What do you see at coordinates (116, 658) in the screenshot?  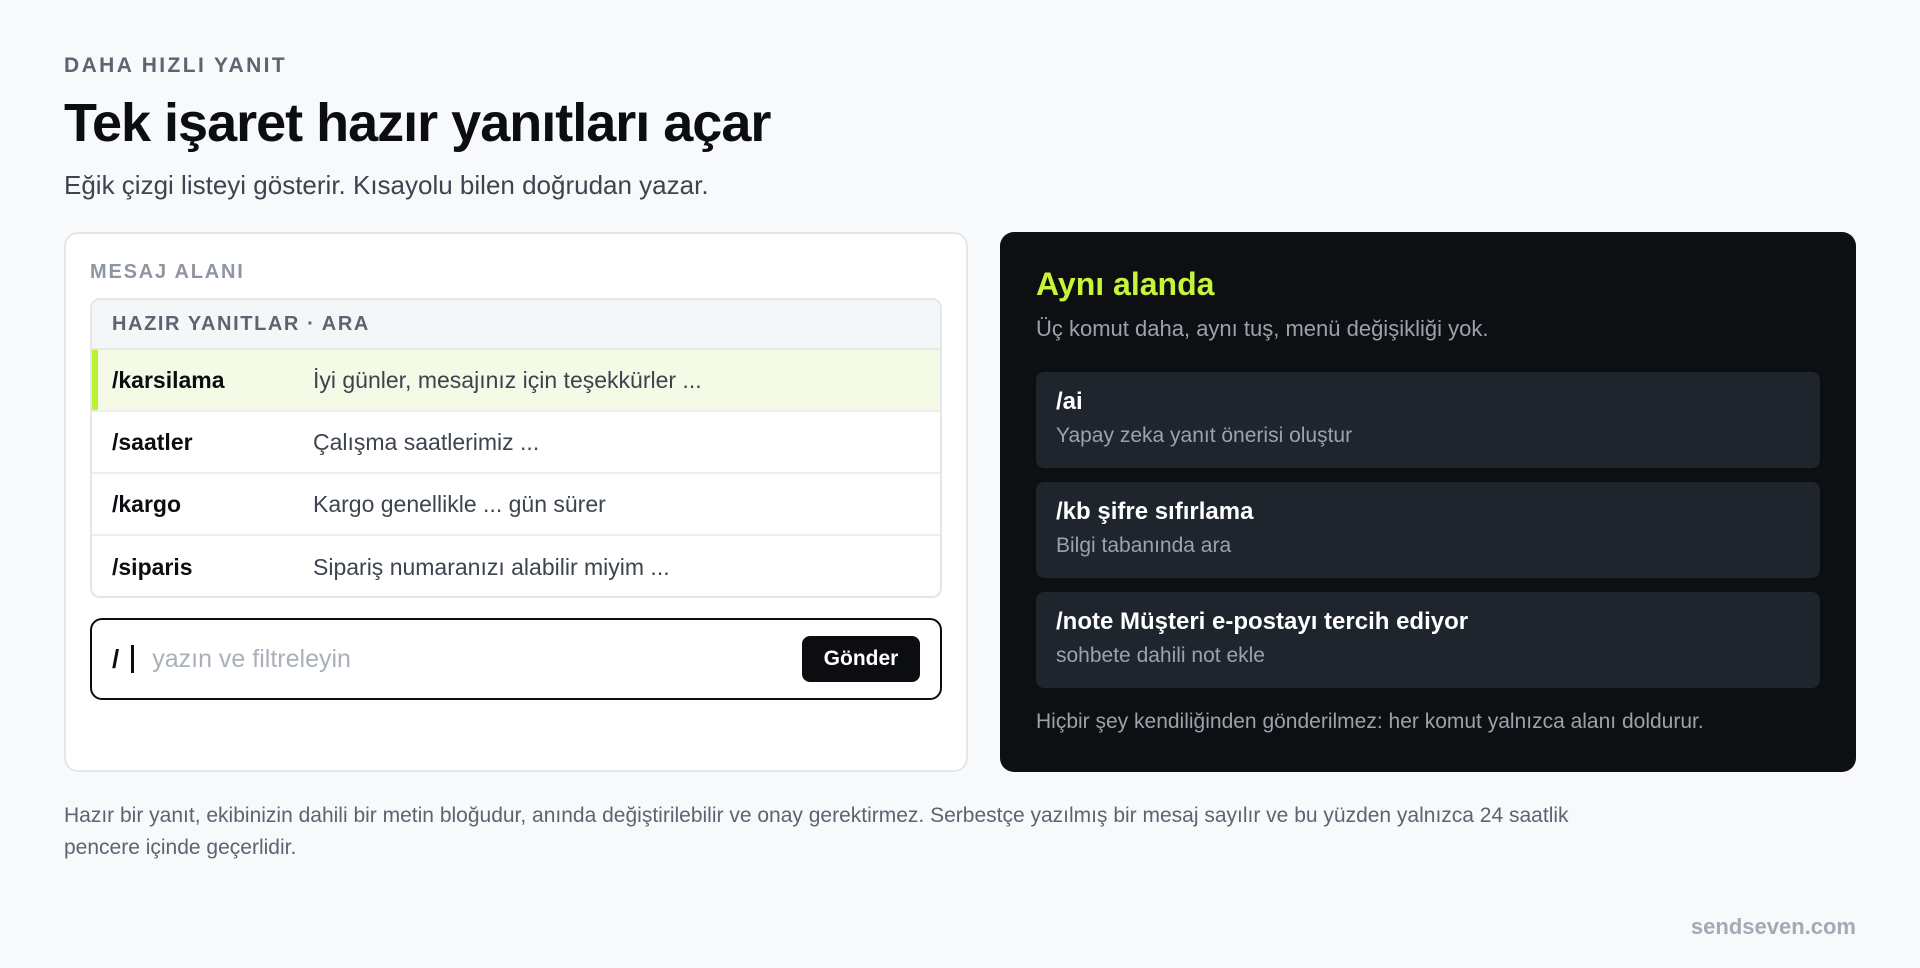 I see `slash-prefix: /` at bounding box center [116, 658].